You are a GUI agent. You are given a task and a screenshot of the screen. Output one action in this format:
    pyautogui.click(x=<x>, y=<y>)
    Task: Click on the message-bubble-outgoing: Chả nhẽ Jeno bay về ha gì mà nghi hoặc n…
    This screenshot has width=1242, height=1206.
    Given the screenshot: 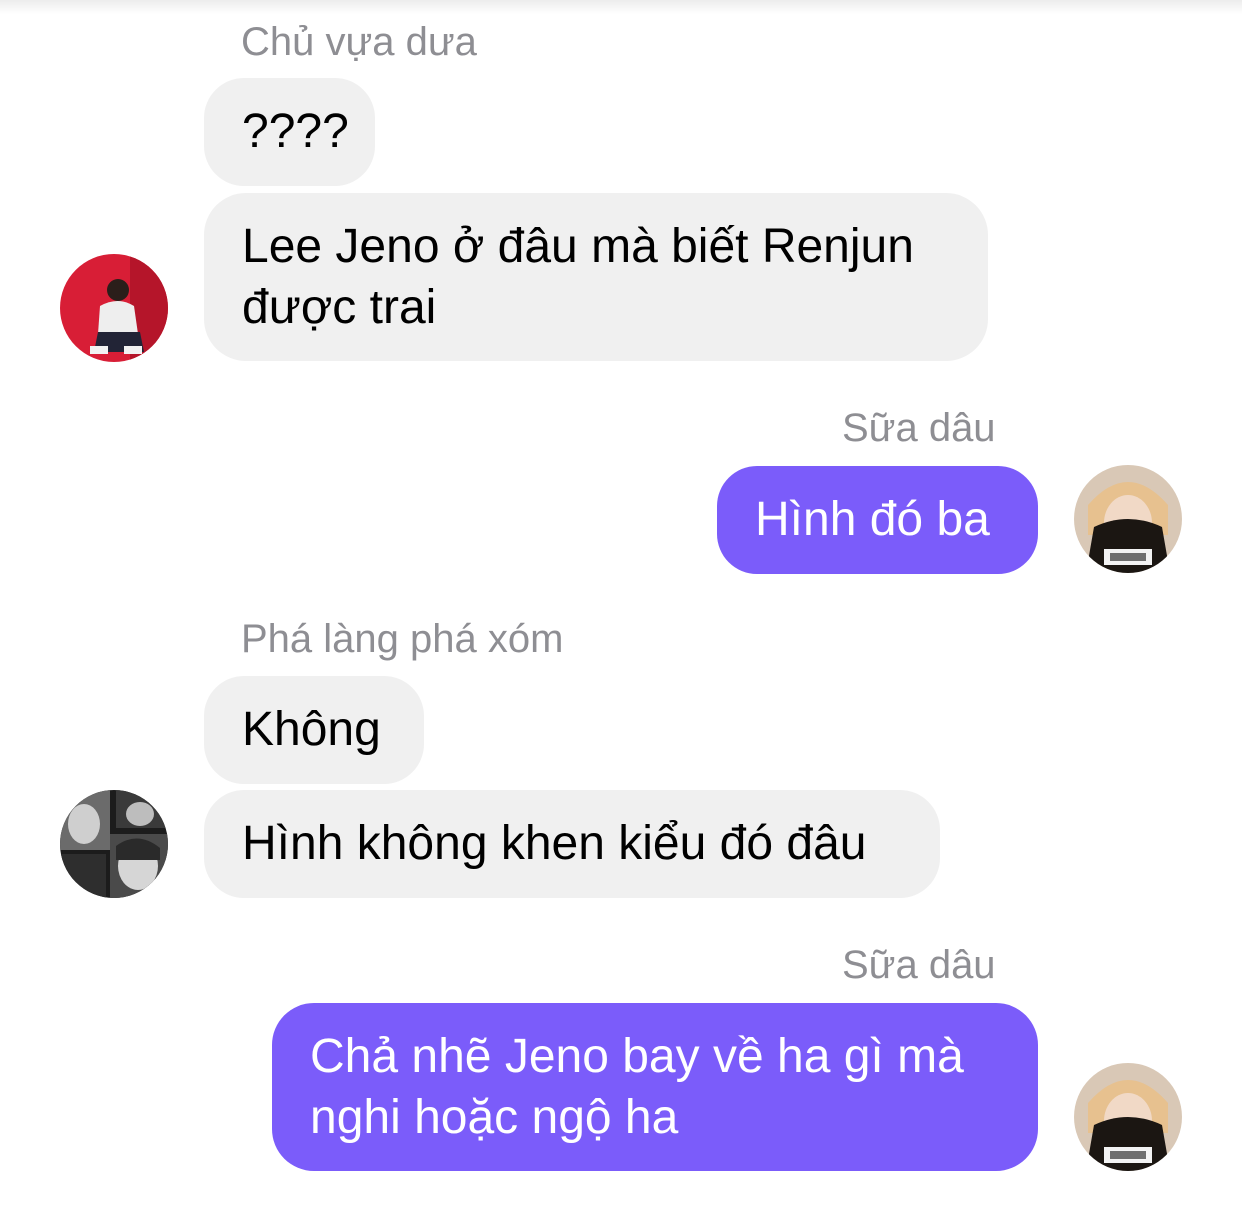 What is the action you would take?
    pyautogui.click(x=655, y=1087)
    